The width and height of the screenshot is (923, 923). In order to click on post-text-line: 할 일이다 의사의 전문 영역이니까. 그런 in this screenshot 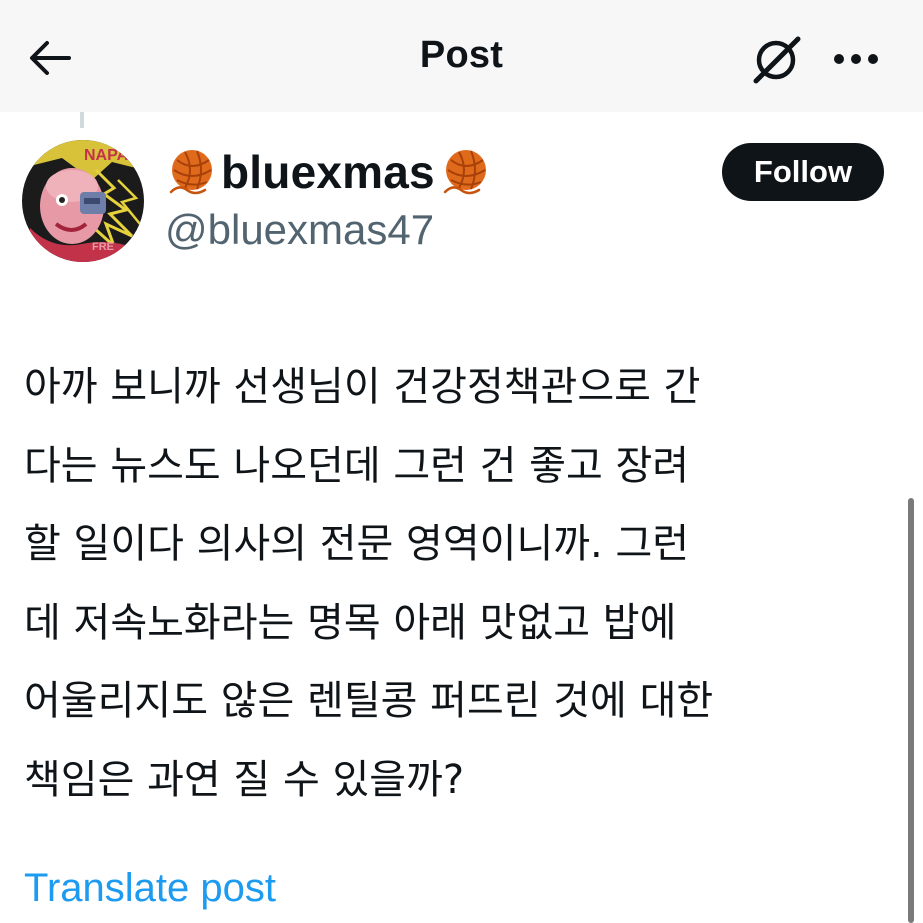, I will do `click(357, 544)`.